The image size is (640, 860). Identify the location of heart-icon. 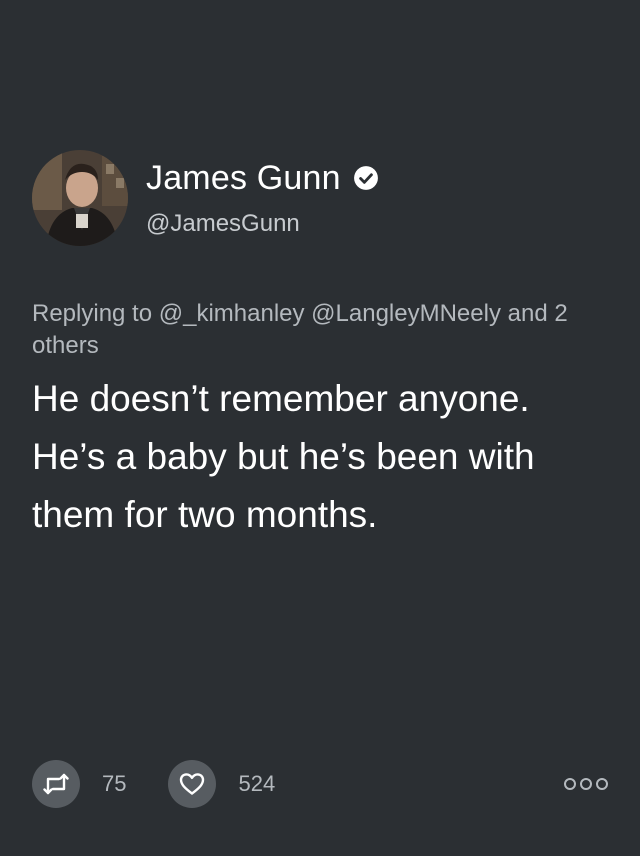
(192, 784).